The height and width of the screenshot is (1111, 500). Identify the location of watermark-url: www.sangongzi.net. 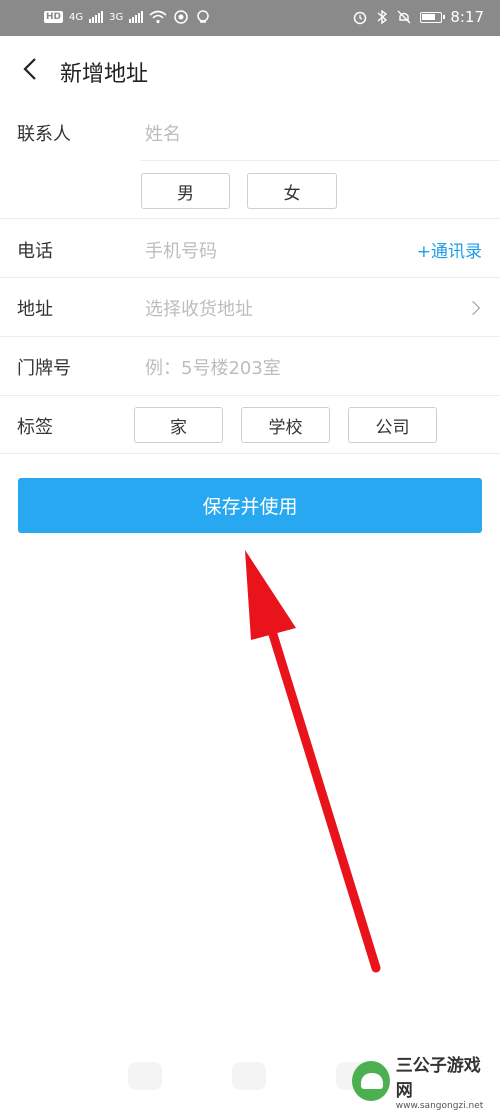
(439, 1106).